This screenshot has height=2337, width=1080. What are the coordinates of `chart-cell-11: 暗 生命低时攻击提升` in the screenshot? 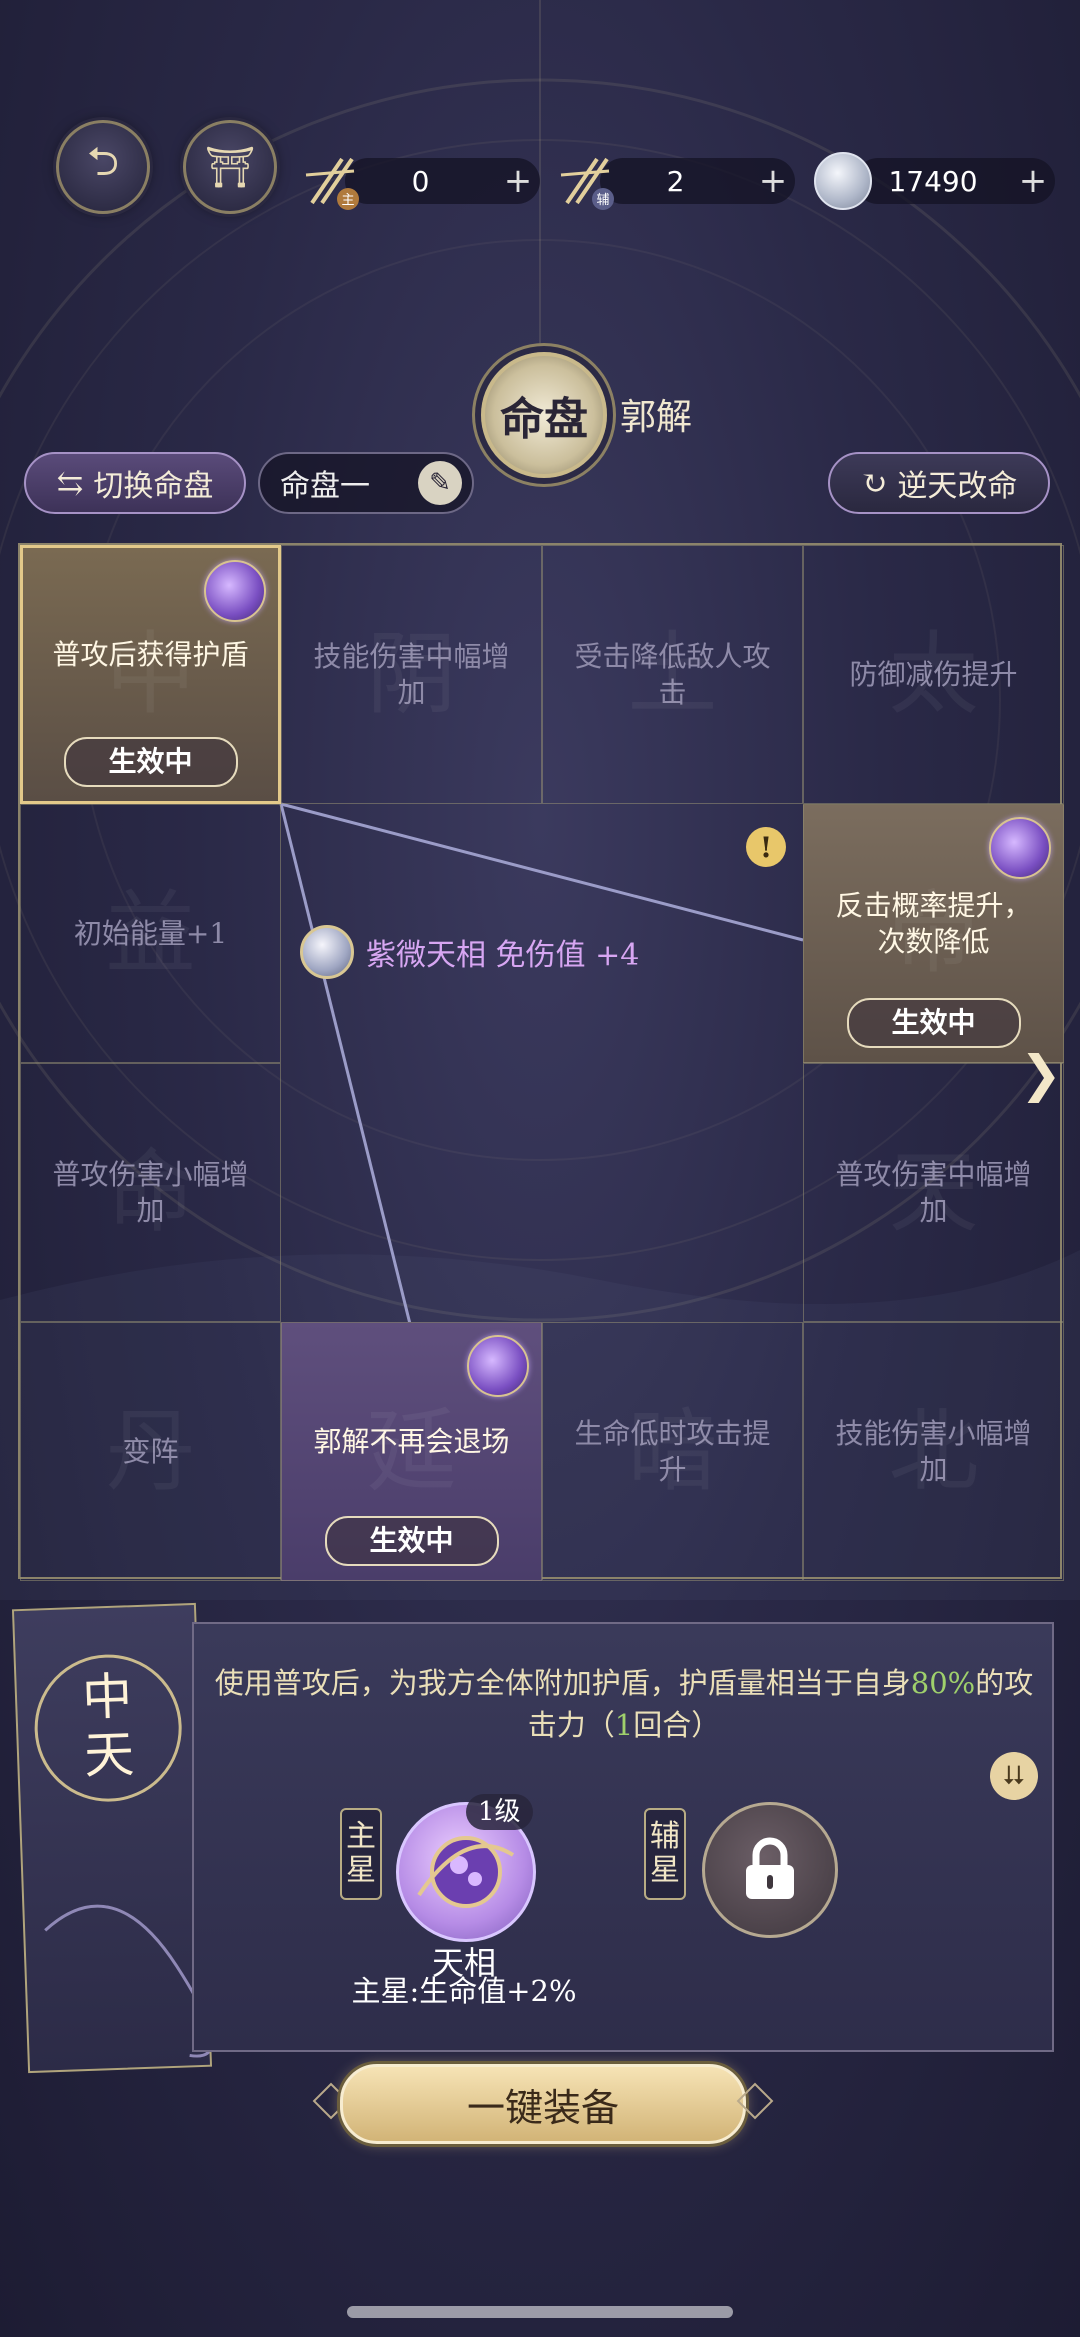 It's located at (672, 1451).